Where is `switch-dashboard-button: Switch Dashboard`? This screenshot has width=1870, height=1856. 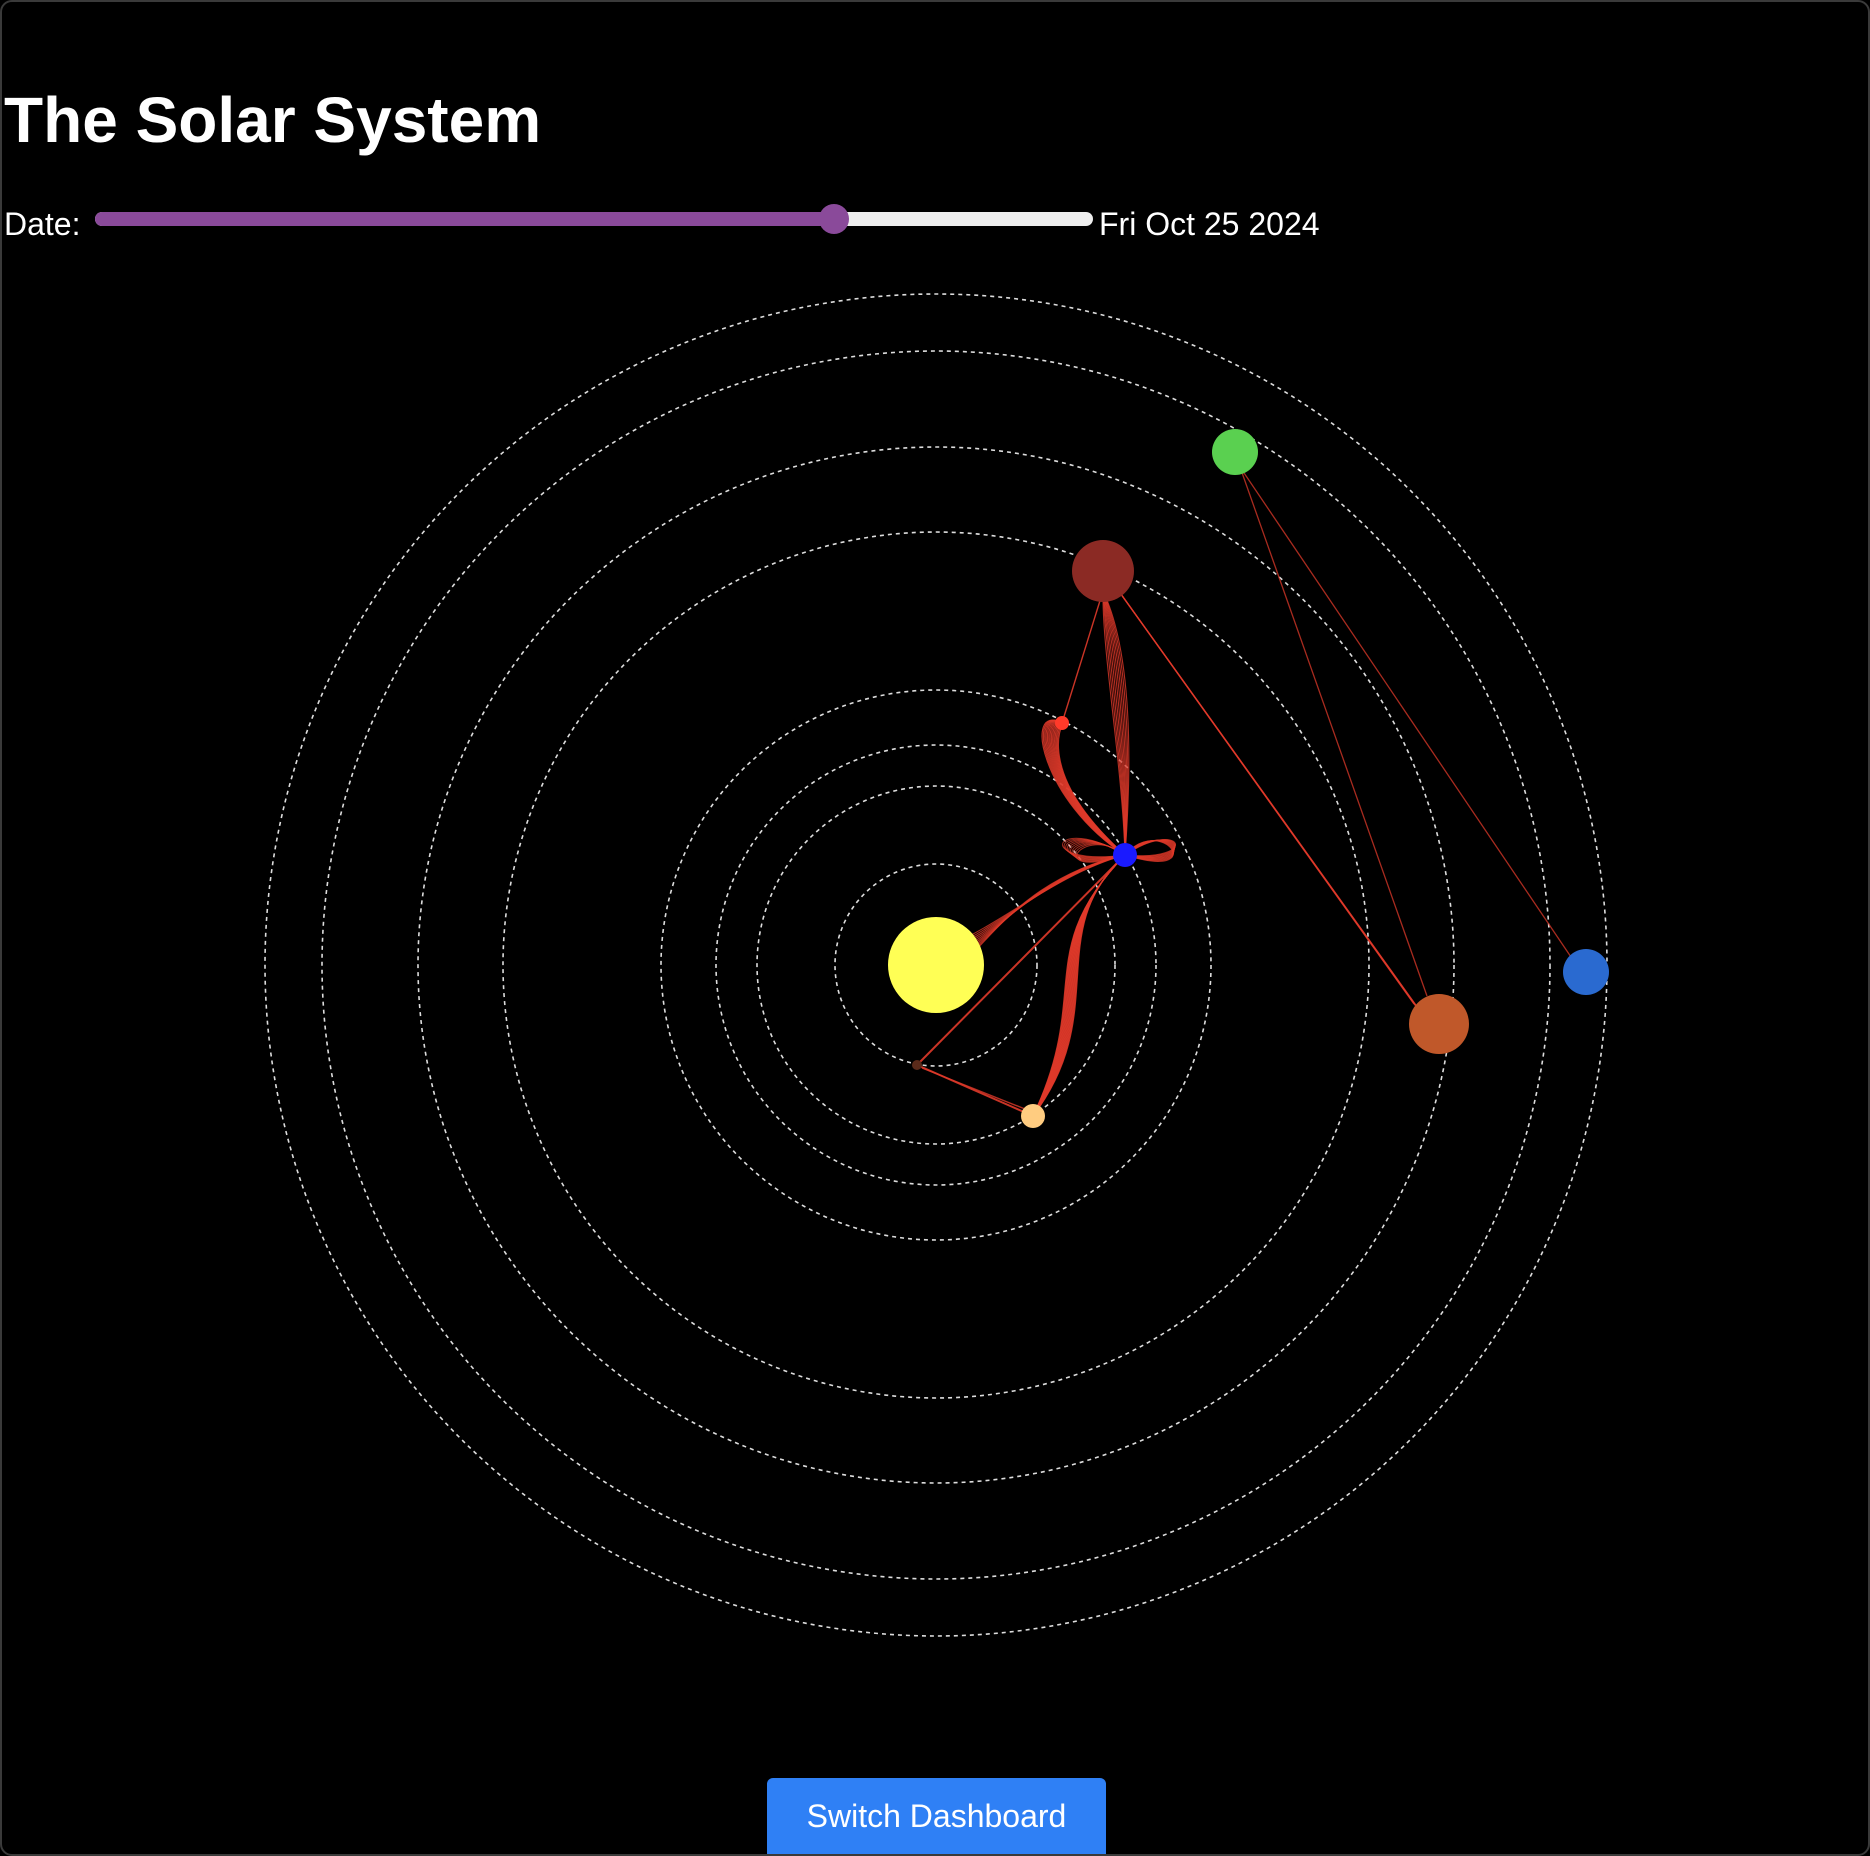 switch-dashboard-button: Switch Dashboard is located at coordinates (936, 1816).